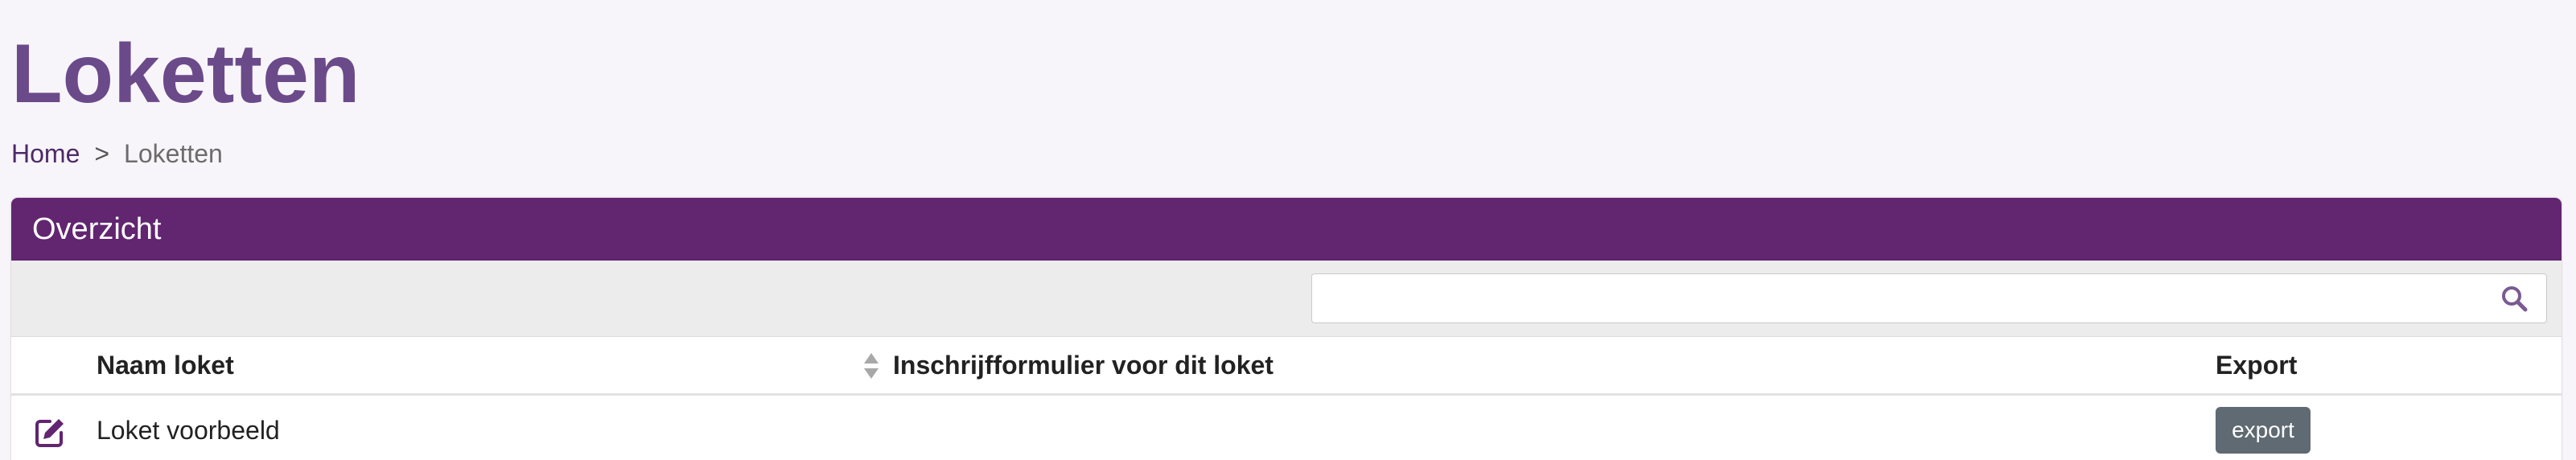  What do you see at coordinates (871, 365) in the screenshot?
I see `sort-icon` at bounding box center [871, 365].